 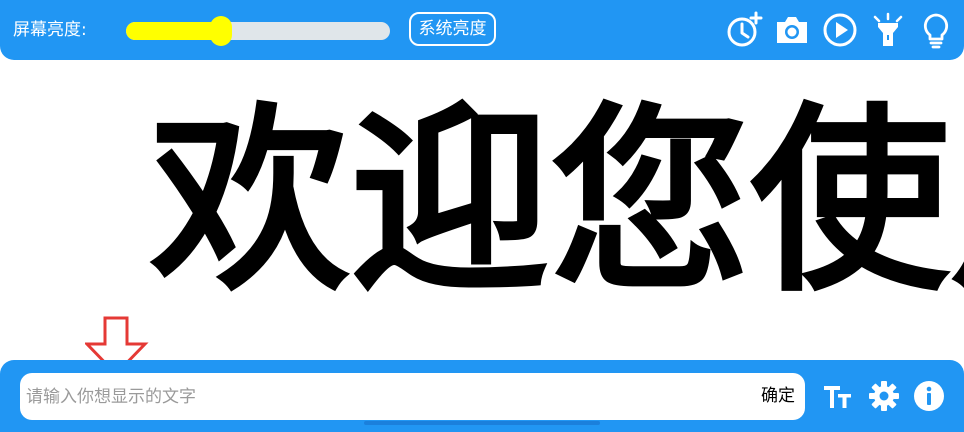 What do you see at coordinates (792, 30) in the screenshot?
I see `camera-icon` at bounding box center [792, 30].